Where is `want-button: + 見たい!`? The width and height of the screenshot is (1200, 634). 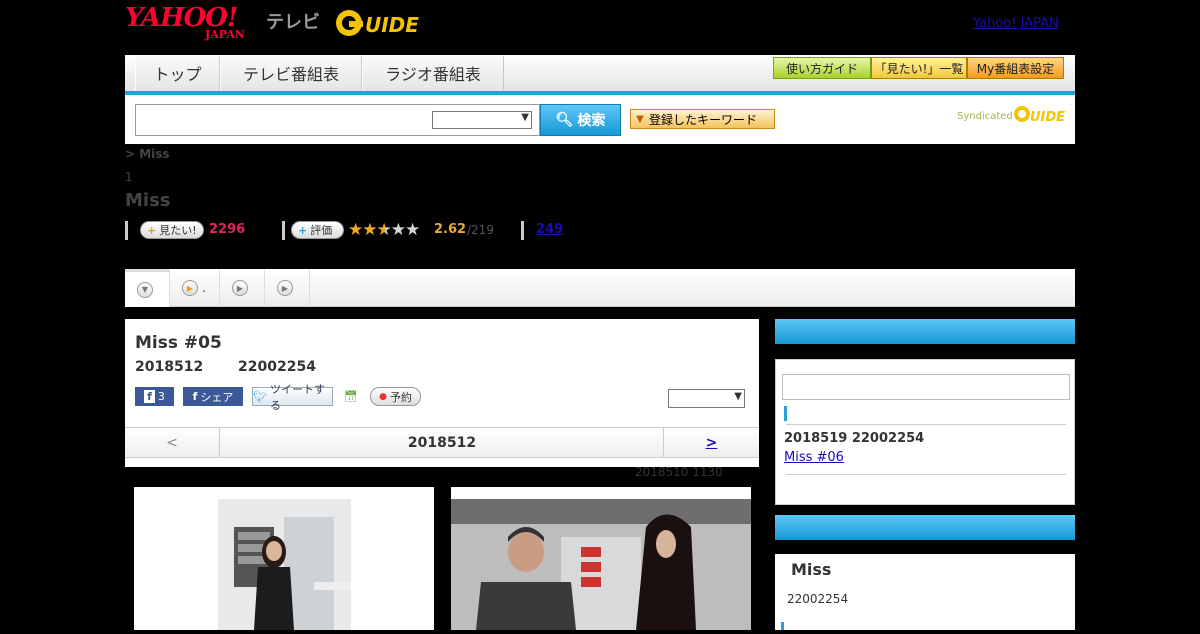
want-button: + 見たい! is located at coordinates (172, 230).